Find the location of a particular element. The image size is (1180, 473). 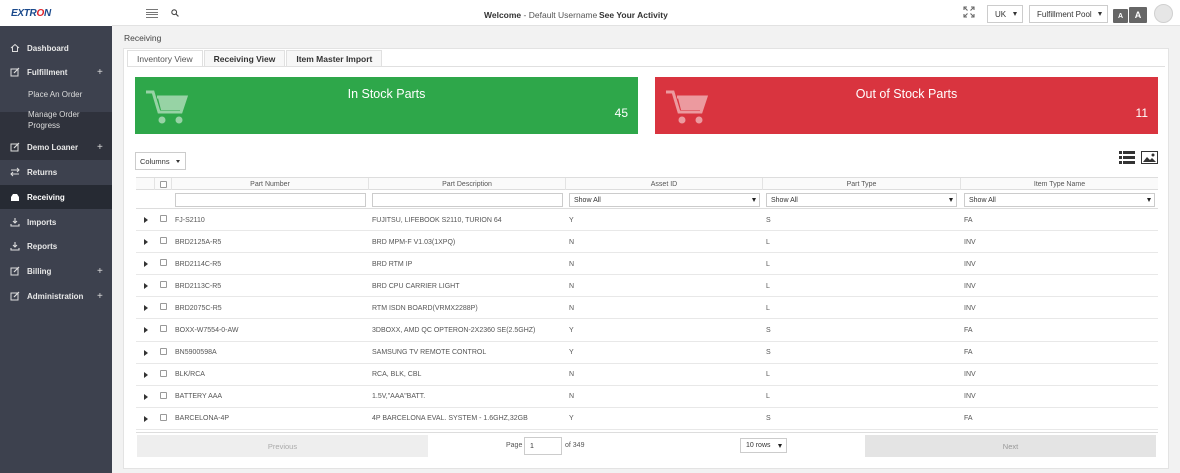

table-row: BRD2113C-R5 BRD CPU CARRIER LIGHT N L INV is located at coordinates (647, 286).